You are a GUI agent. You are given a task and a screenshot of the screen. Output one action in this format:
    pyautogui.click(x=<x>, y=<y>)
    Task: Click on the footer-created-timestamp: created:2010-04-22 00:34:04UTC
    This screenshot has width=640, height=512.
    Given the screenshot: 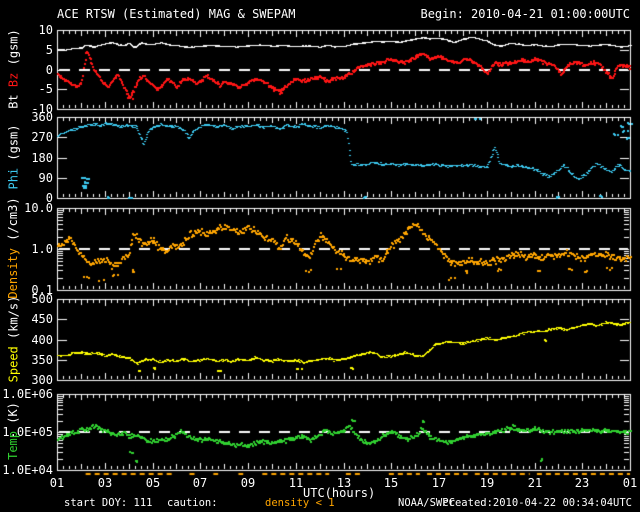 What is the action you would take?
    pyautogui.click(x=537, y=503)
    